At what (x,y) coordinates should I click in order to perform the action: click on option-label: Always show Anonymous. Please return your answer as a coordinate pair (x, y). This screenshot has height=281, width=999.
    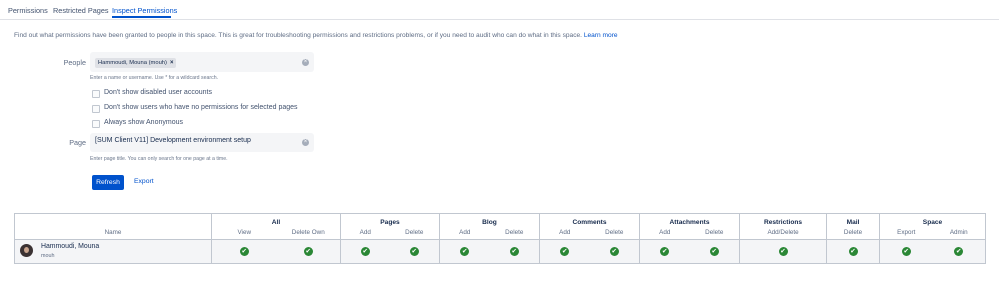
    Looking at the image, I should click on (143, 122).